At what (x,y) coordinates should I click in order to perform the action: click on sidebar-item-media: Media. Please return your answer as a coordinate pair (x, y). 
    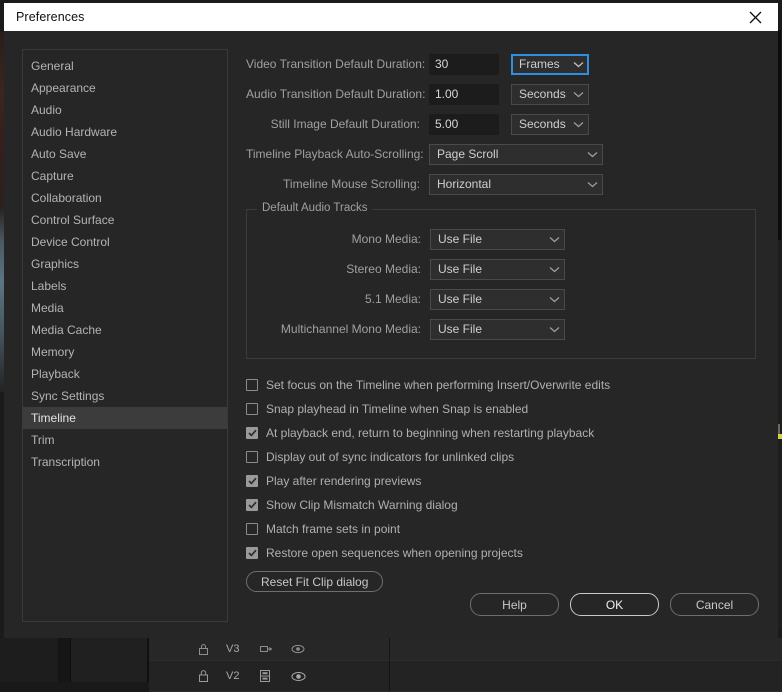
    Looking at the image, I should click on (125, 308).